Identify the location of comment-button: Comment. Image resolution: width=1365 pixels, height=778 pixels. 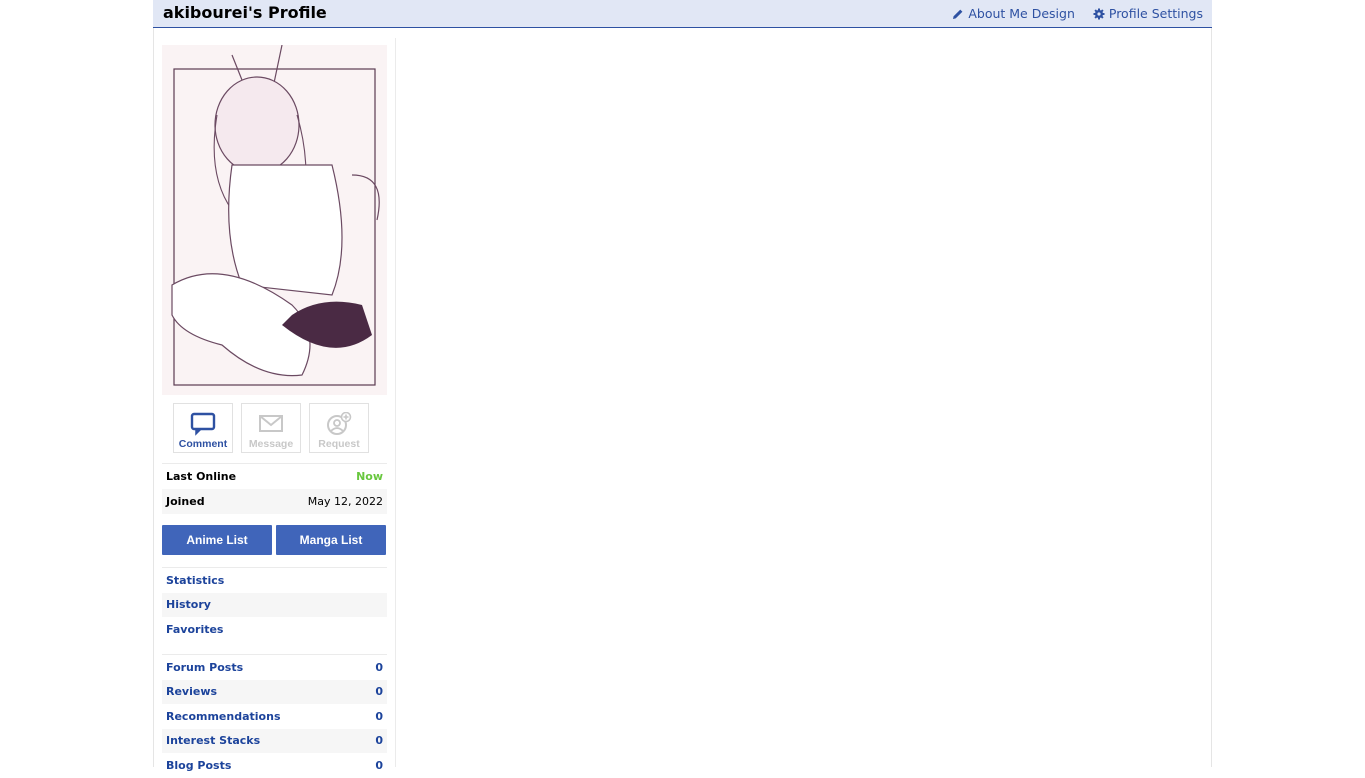
(203, 428).